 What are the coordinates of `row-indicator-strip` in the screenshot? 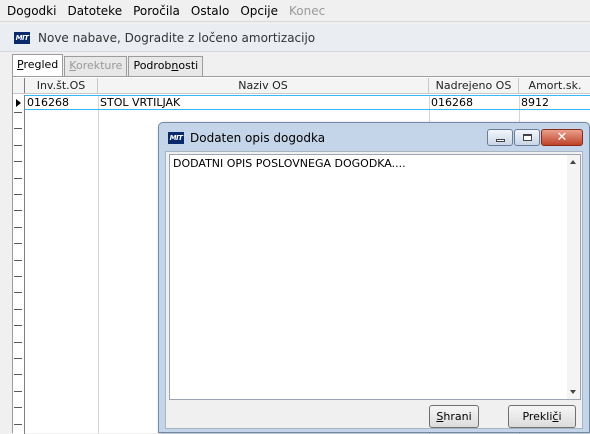 It's located at (19, 264).